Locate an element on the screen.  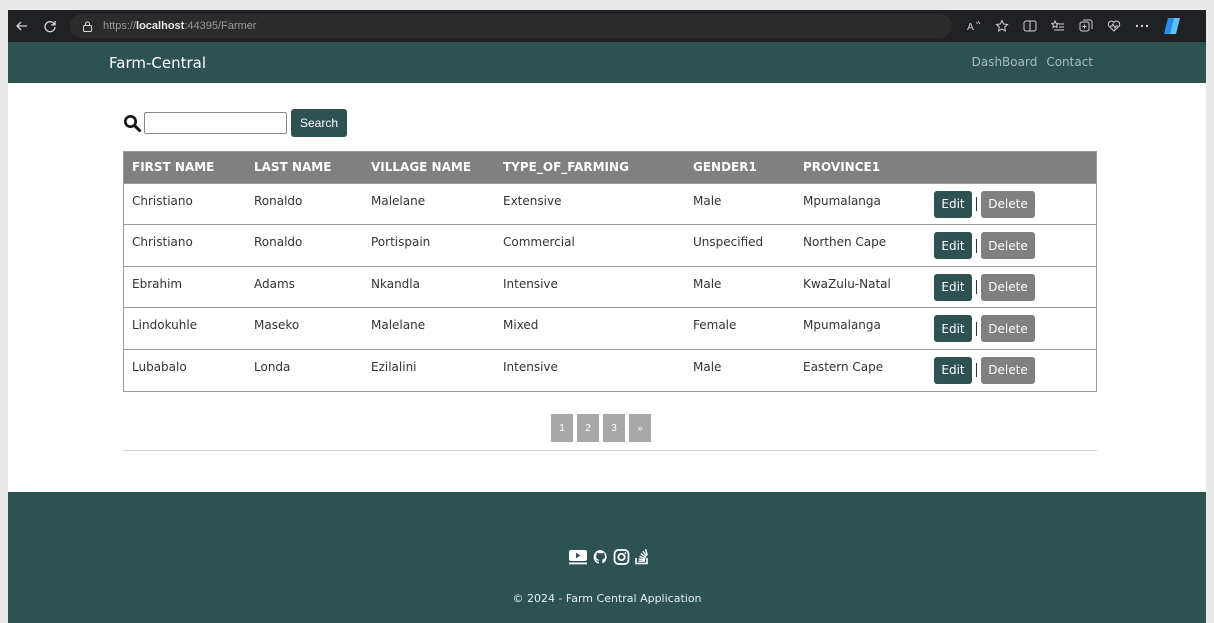
cell-last-name: Maseko is located at coordinates (277, 325).